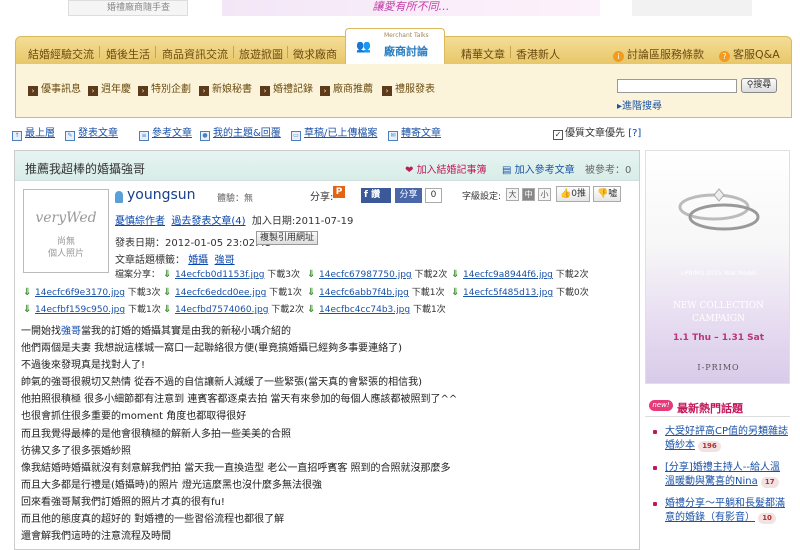 The image size is (800, 550). What do you see at coordinates (544, 194) in the screenshot?
I see `font-size-small: 小` at bounding box center [544, 194].